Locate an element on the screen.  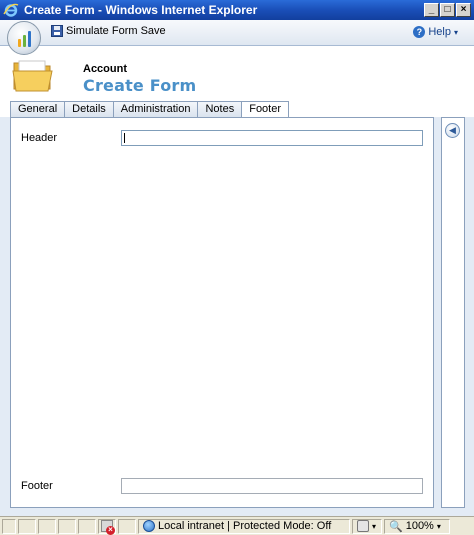
minimize-button: _ is located at coordinates (431, 10).